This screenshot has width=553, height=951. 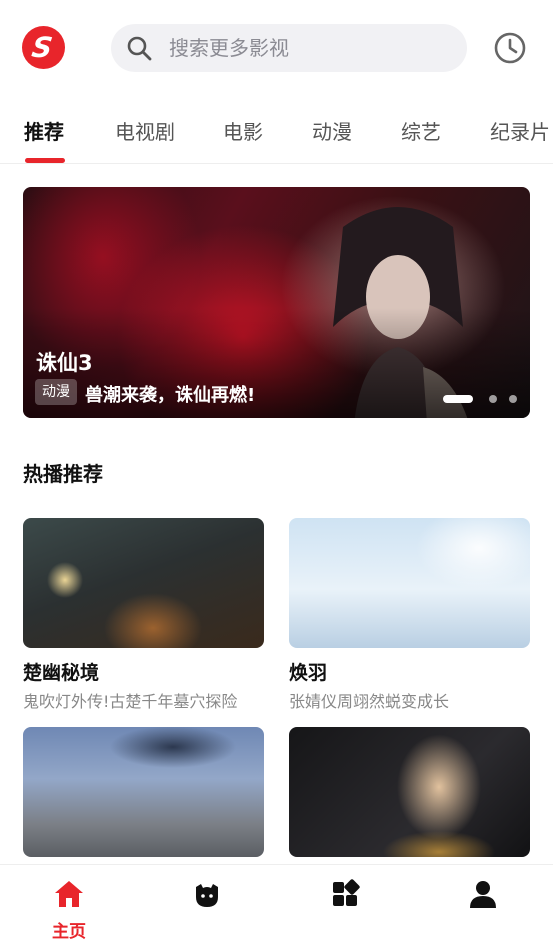 I want to click on nav-categories, so click(x=345, y=908).